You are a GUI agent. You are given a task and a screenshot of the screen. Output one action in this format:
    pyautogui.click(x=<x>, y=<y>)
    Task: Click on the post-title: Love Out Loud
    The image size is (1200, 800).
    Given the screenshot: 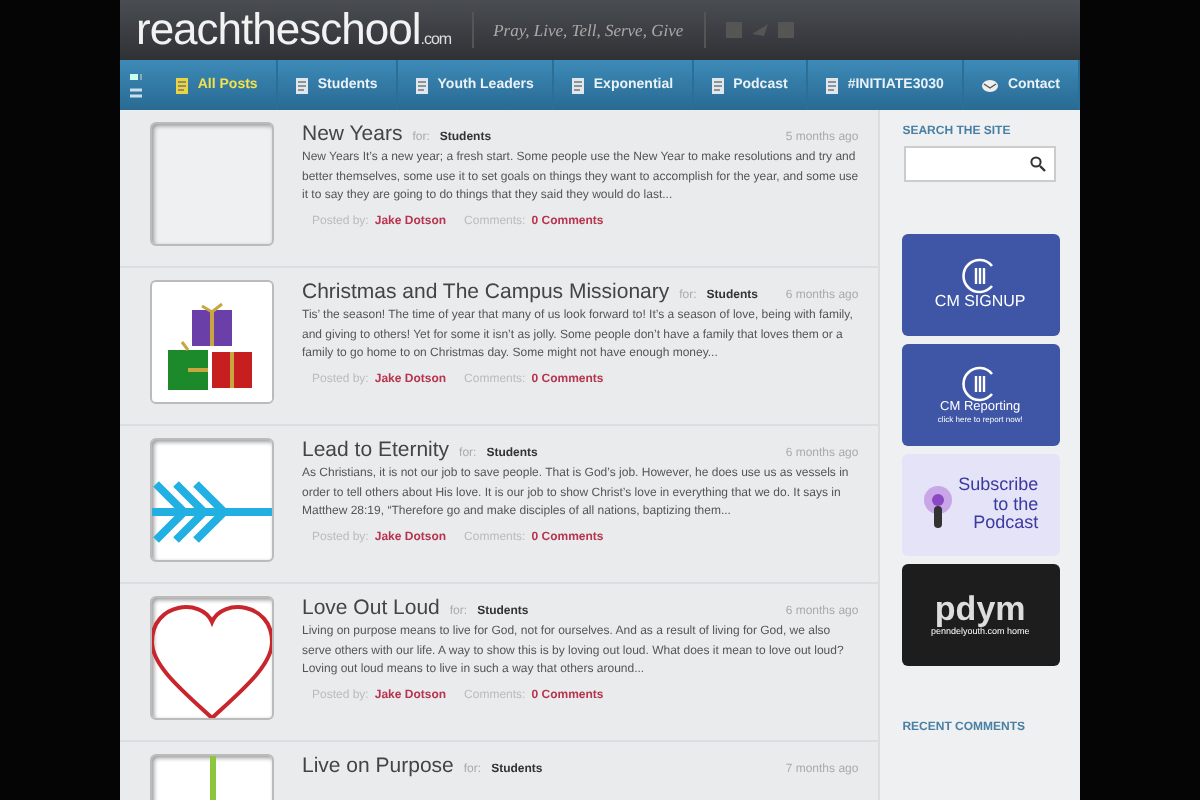 What is the action you would take?
    pyautogui.click(x=371, y=608)
    